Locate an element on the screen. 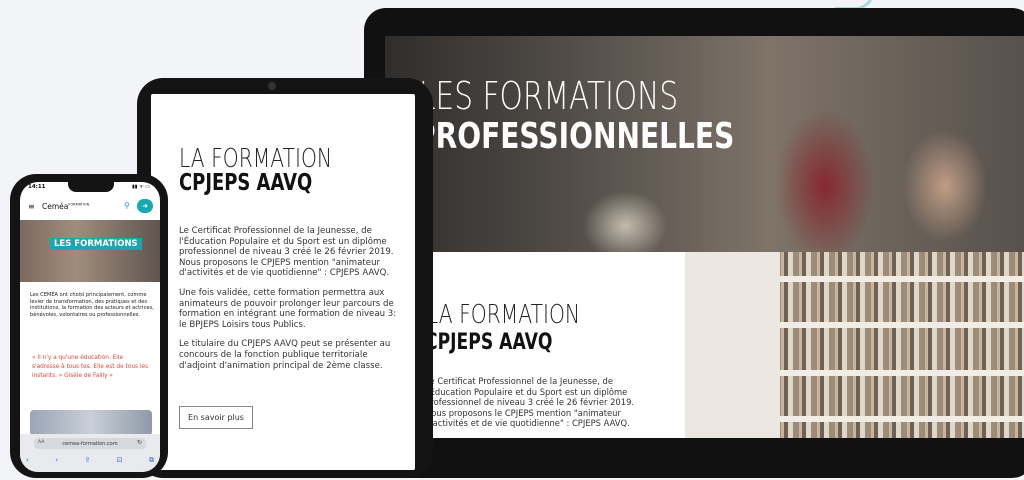 This screenshot has height=480, width=1024. site-logo: CeméaFORMATION is located at coordinates (65, 206).